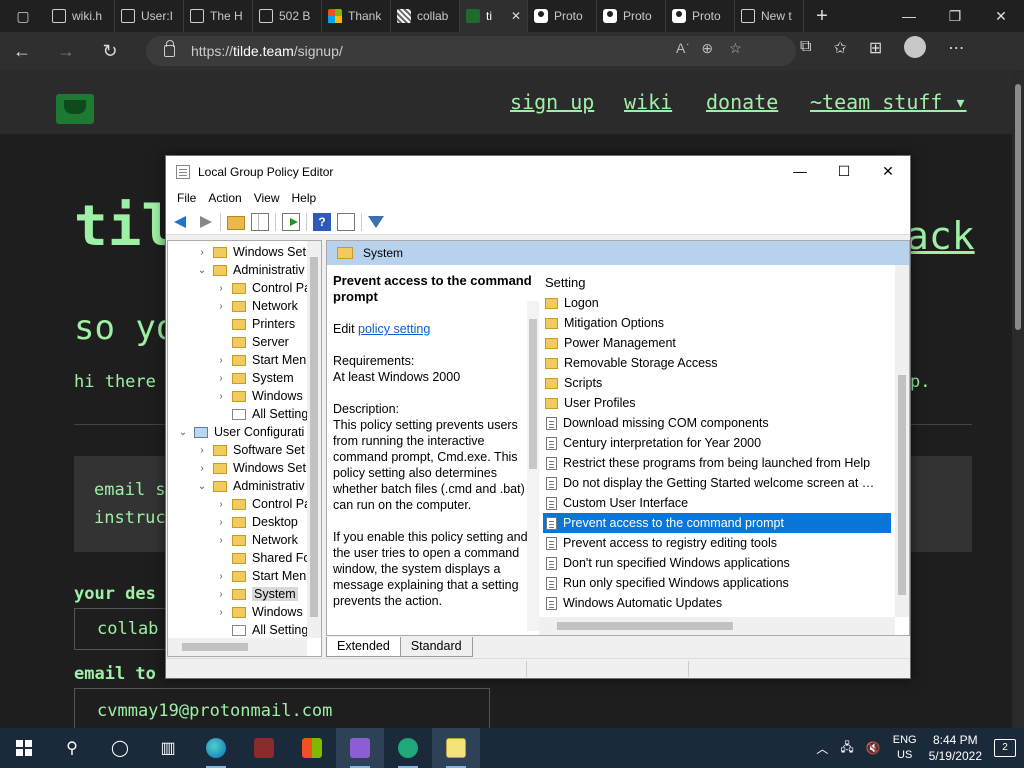  I want to click on lock-icon, so click(169, 48).